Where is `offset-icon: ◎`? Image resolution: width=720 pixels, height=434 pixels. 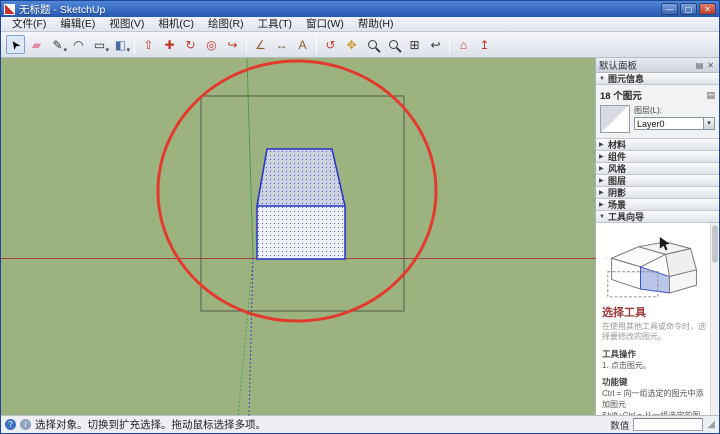 offset-icon: ◎ is located at coordinates (211, 44).